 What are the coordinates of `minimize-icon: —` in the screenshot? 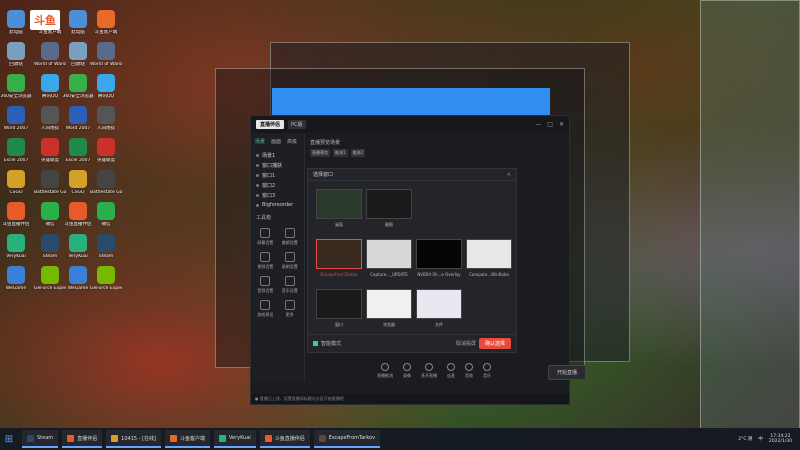 It's located at (538, 124).